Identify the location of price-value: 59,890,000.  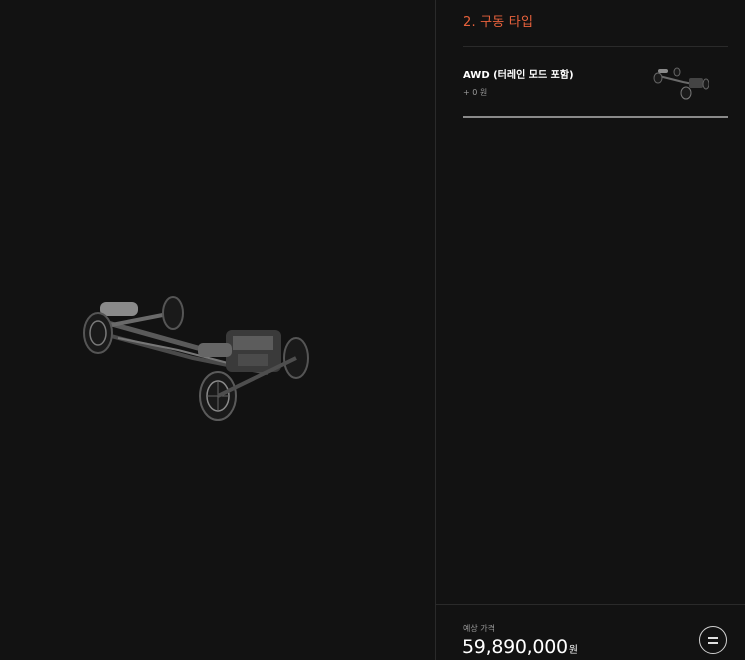
(515, 647).